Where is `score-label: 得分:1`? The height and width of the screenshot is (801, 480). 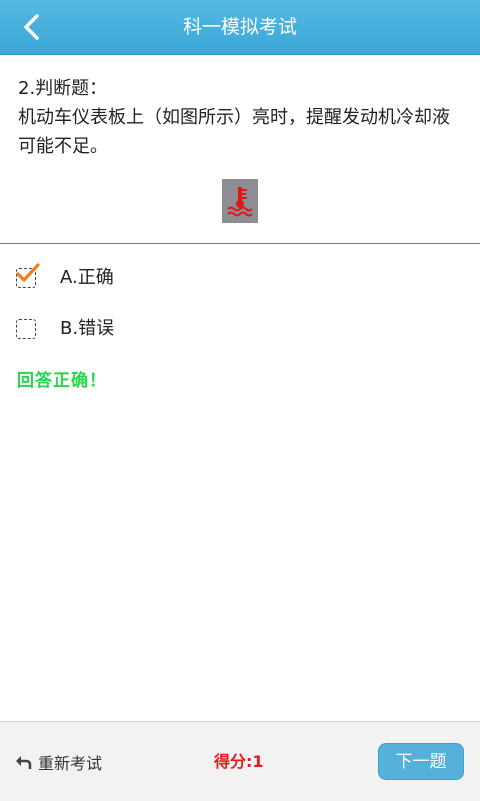 score-label: 得分:1 is located at coordinates (239, 761).